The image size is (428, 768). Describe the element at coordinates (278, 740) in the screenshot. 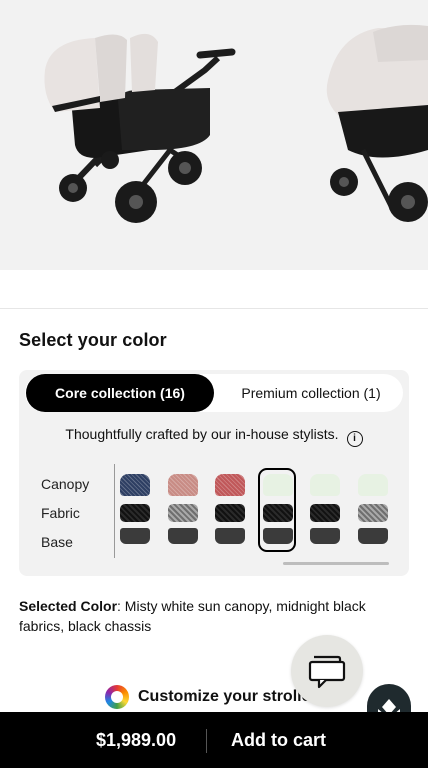

I see `add-to-cart-button: Add to cart` at that location.